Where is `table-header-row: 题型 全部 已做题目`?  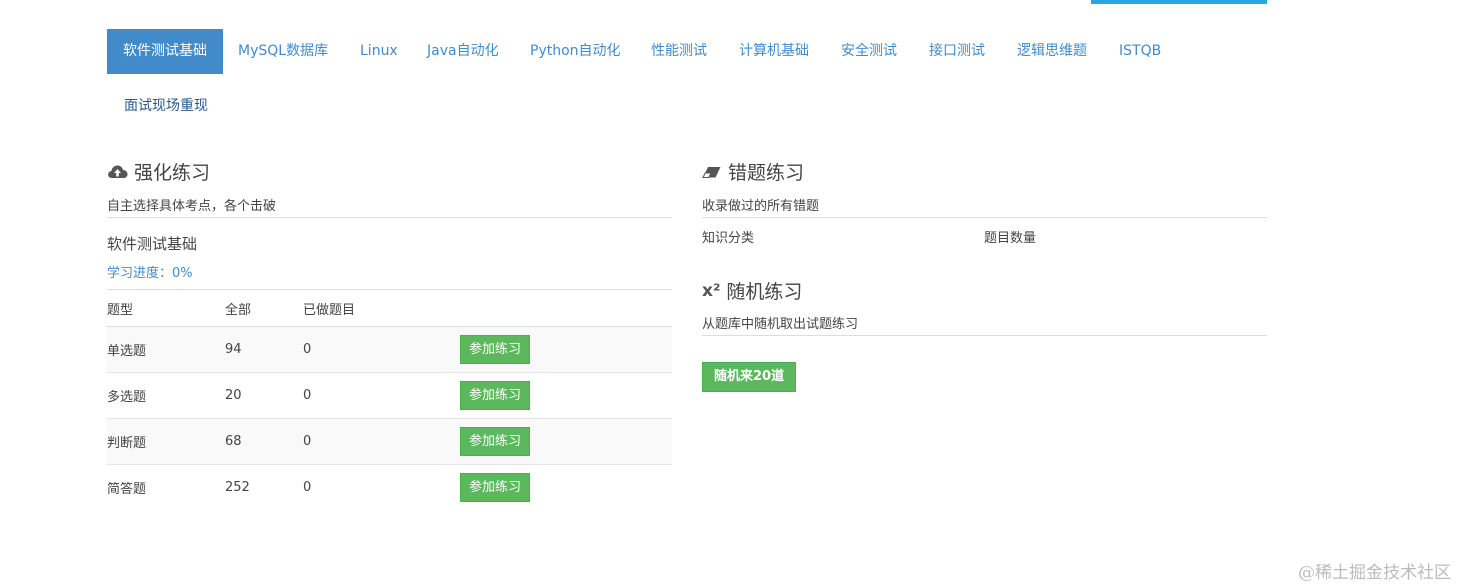 table-header-row: 题型 全部 已做题目 is located at coordinates (389, 308).